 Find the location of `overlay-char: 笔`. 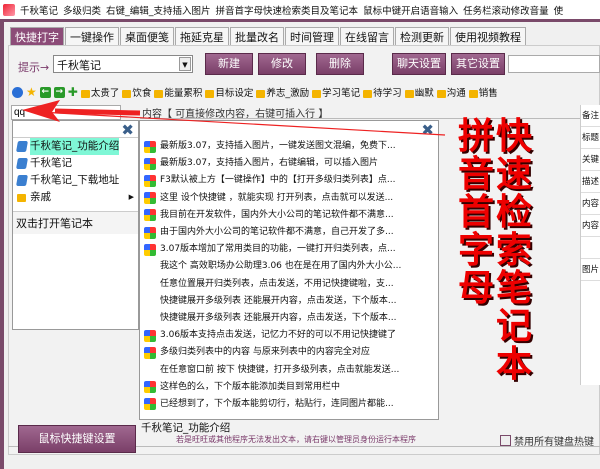

overlay-char: 笔 is located at coordinates (514, 288).